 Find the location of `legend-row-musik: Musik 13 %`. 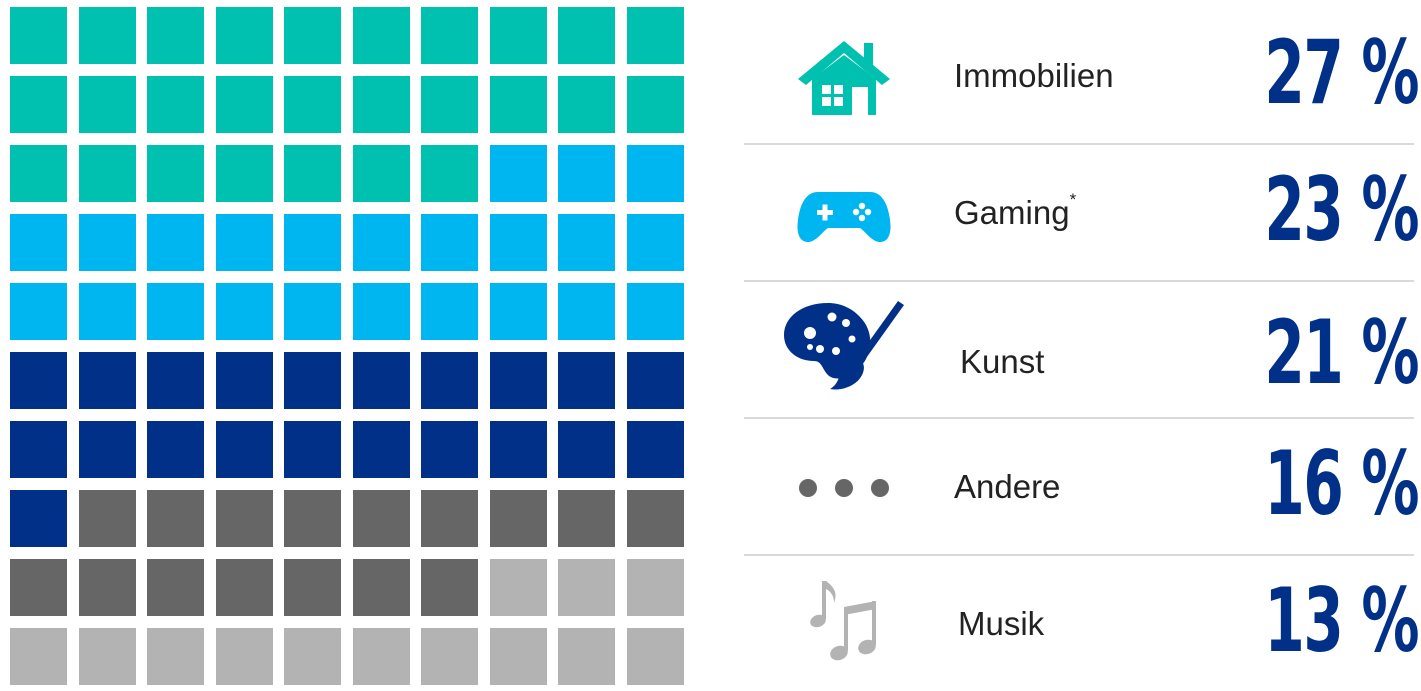

legend-row-musik: Musik 13 % is located at coordinates (1081, 623).